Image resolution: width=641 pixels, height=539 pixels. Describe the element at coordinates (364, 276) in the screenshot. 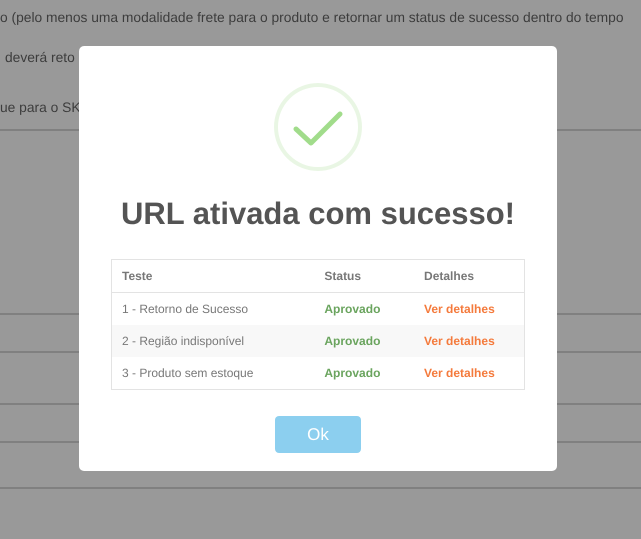

I see `column-header: Status` at that location.